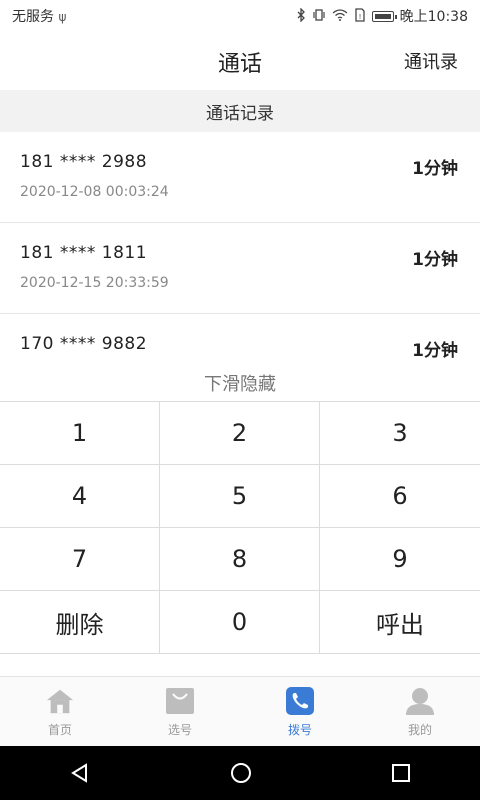 The height and width of the screenshot is (800, 480). What do you see at coordinates (84, 162) in the screenshot?
I see `call-number: 181 **** 2988` at bounding box center [84, 162].